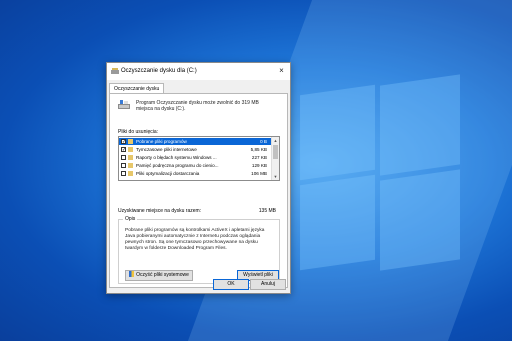 The image size is (512, 341). What do you see at coordinates (161, 141) in the screenshot?
I see `file-name: Pobrane pliki programów` at bounding box center [161, 141].